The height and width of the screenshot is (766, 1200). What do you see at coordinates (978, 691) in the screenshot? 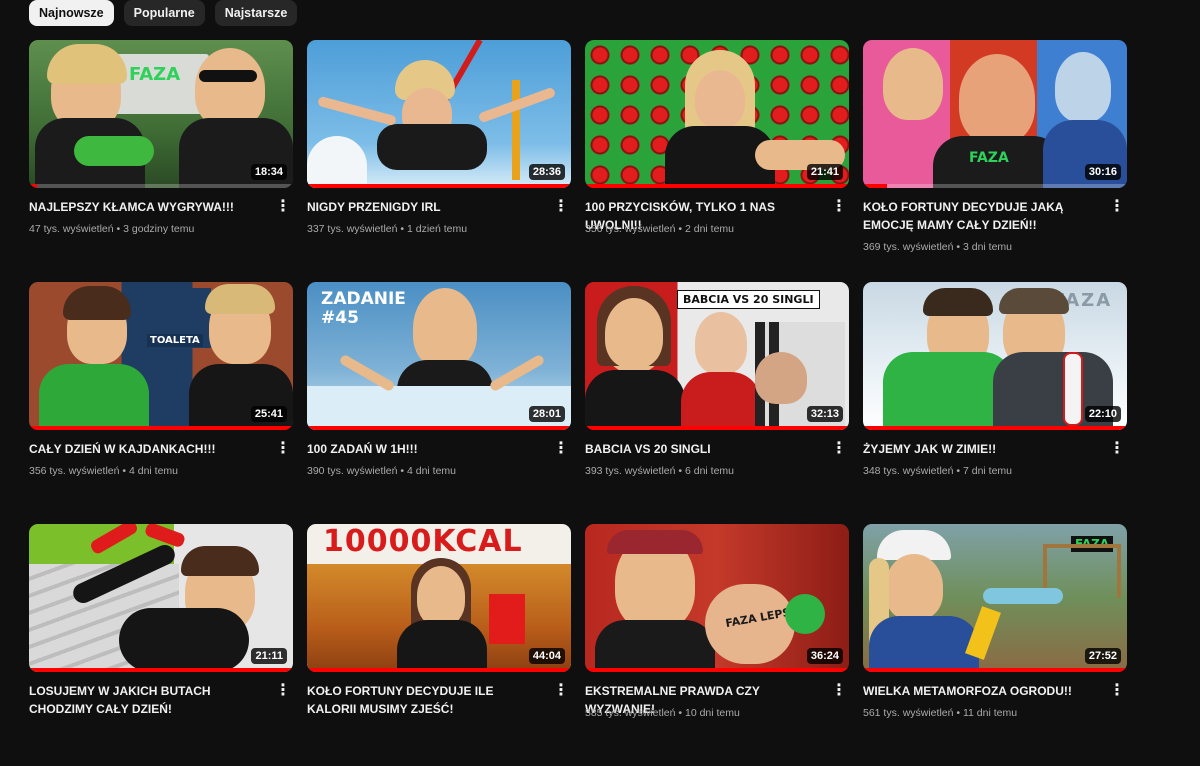
I see `video-title: WIELKA METAMORFOZA OGRODU!!` at bounding box center [978, 691].